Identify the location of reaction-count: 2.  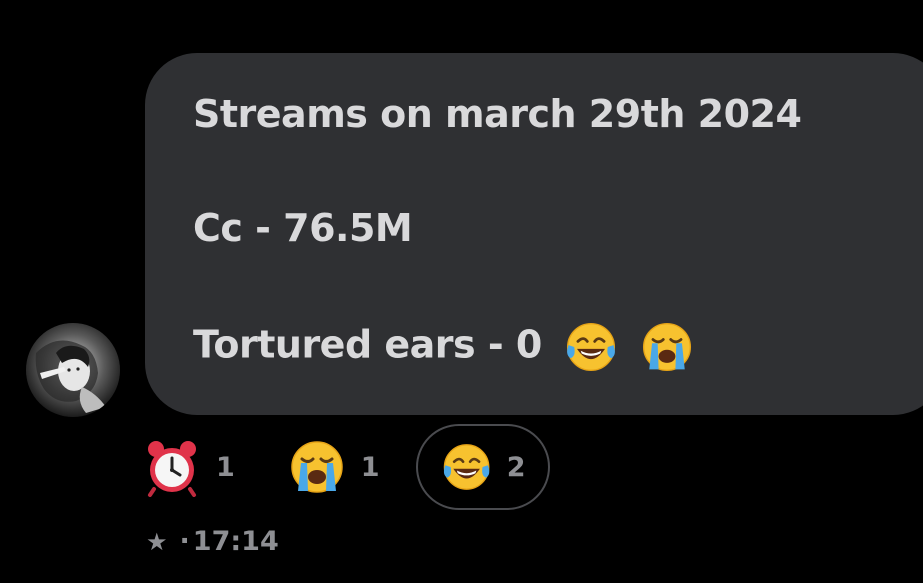
(516, 467).